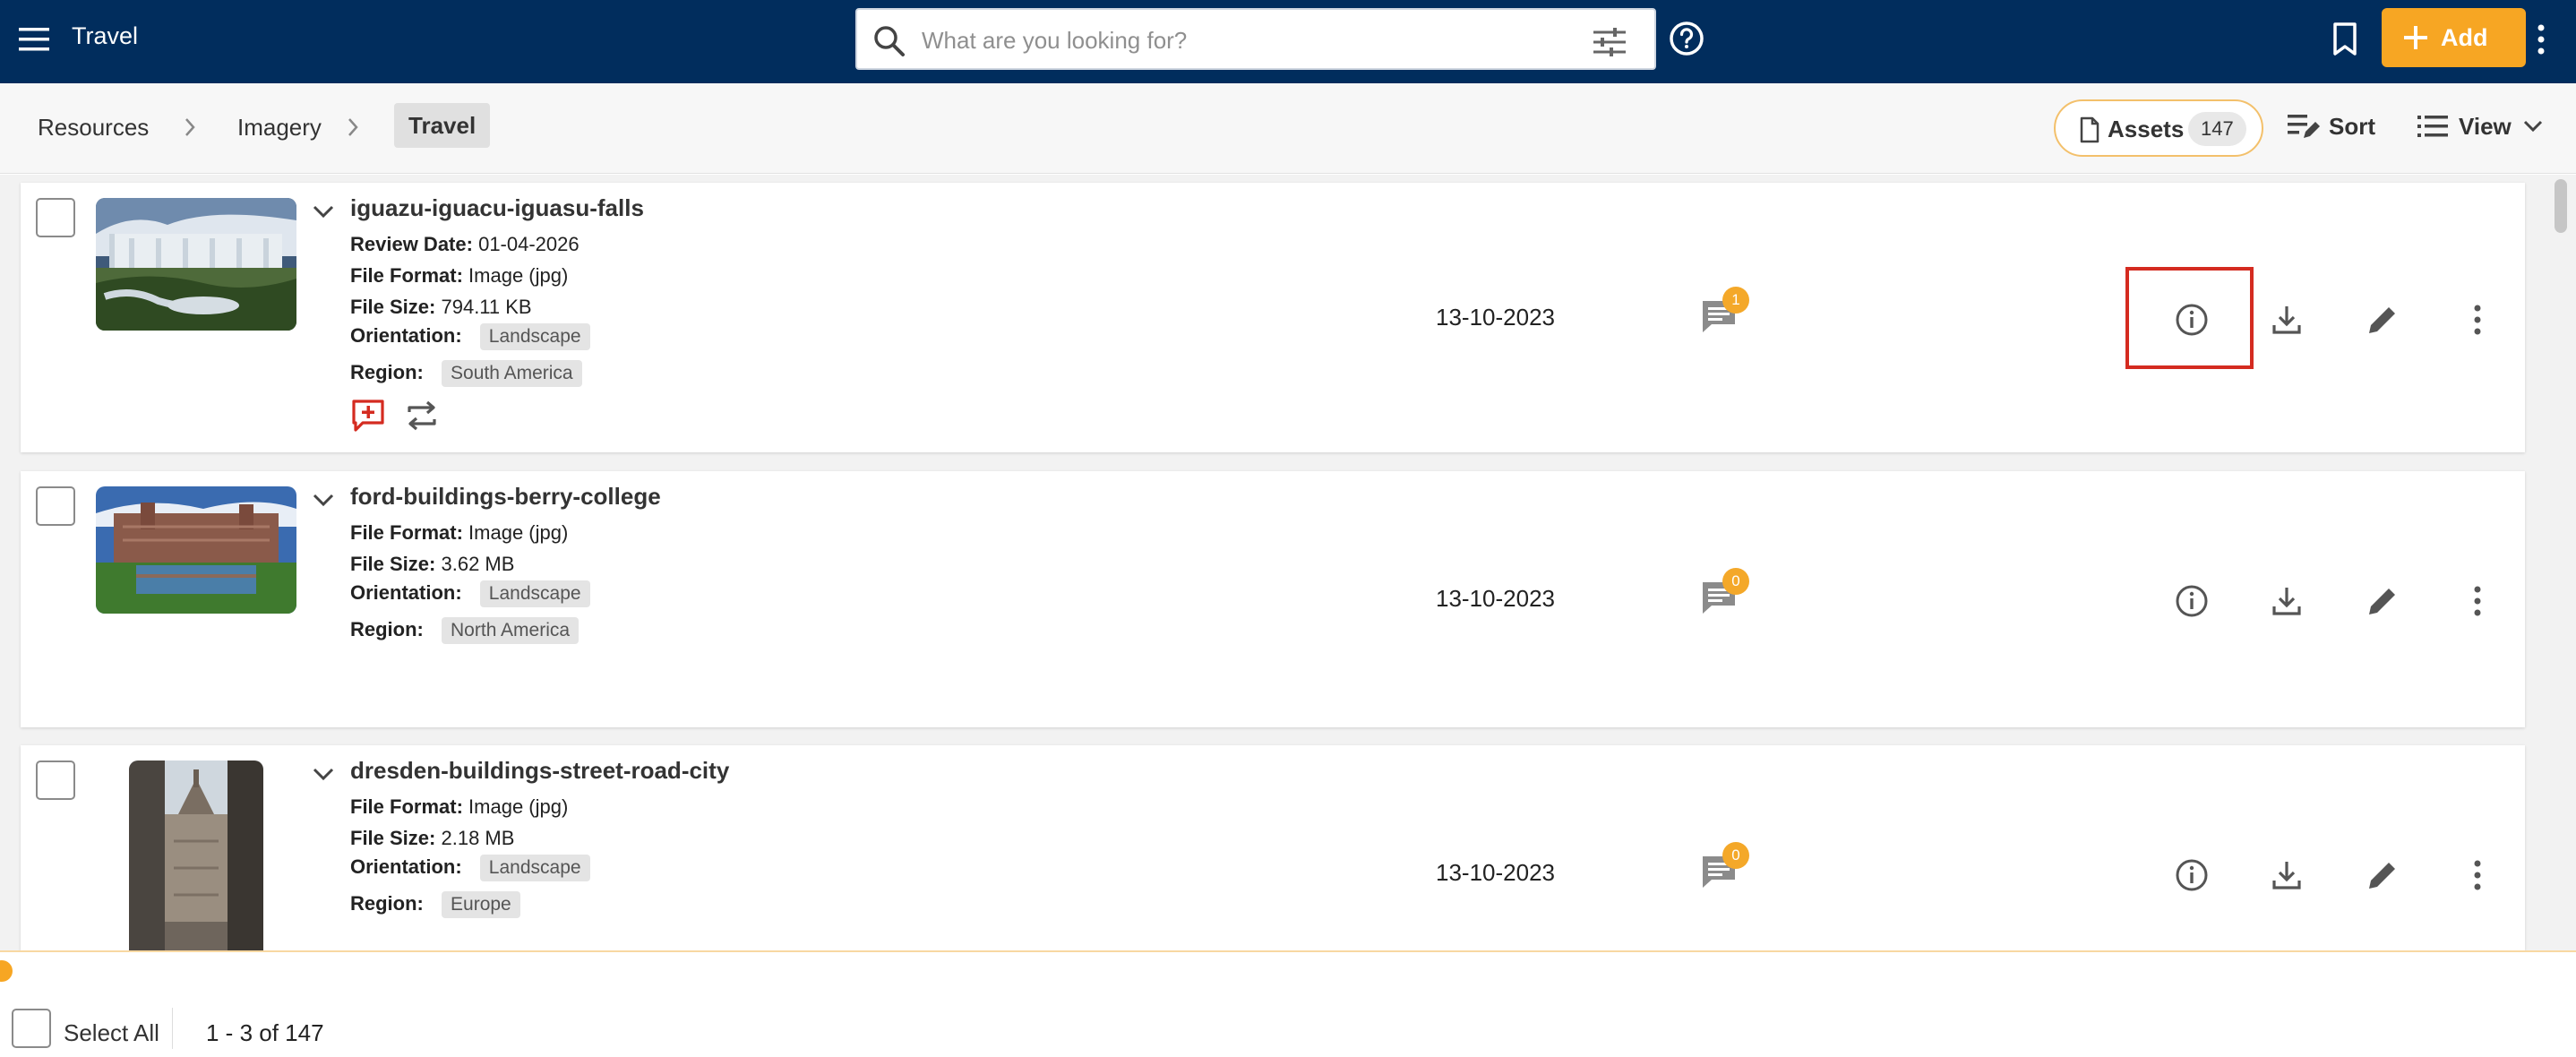 The image size is (2576, 1057). What do you see at coordinates (1727, 315) in the screenshot?
I see `comments-button: 1` at bounding box center [1727, 315].